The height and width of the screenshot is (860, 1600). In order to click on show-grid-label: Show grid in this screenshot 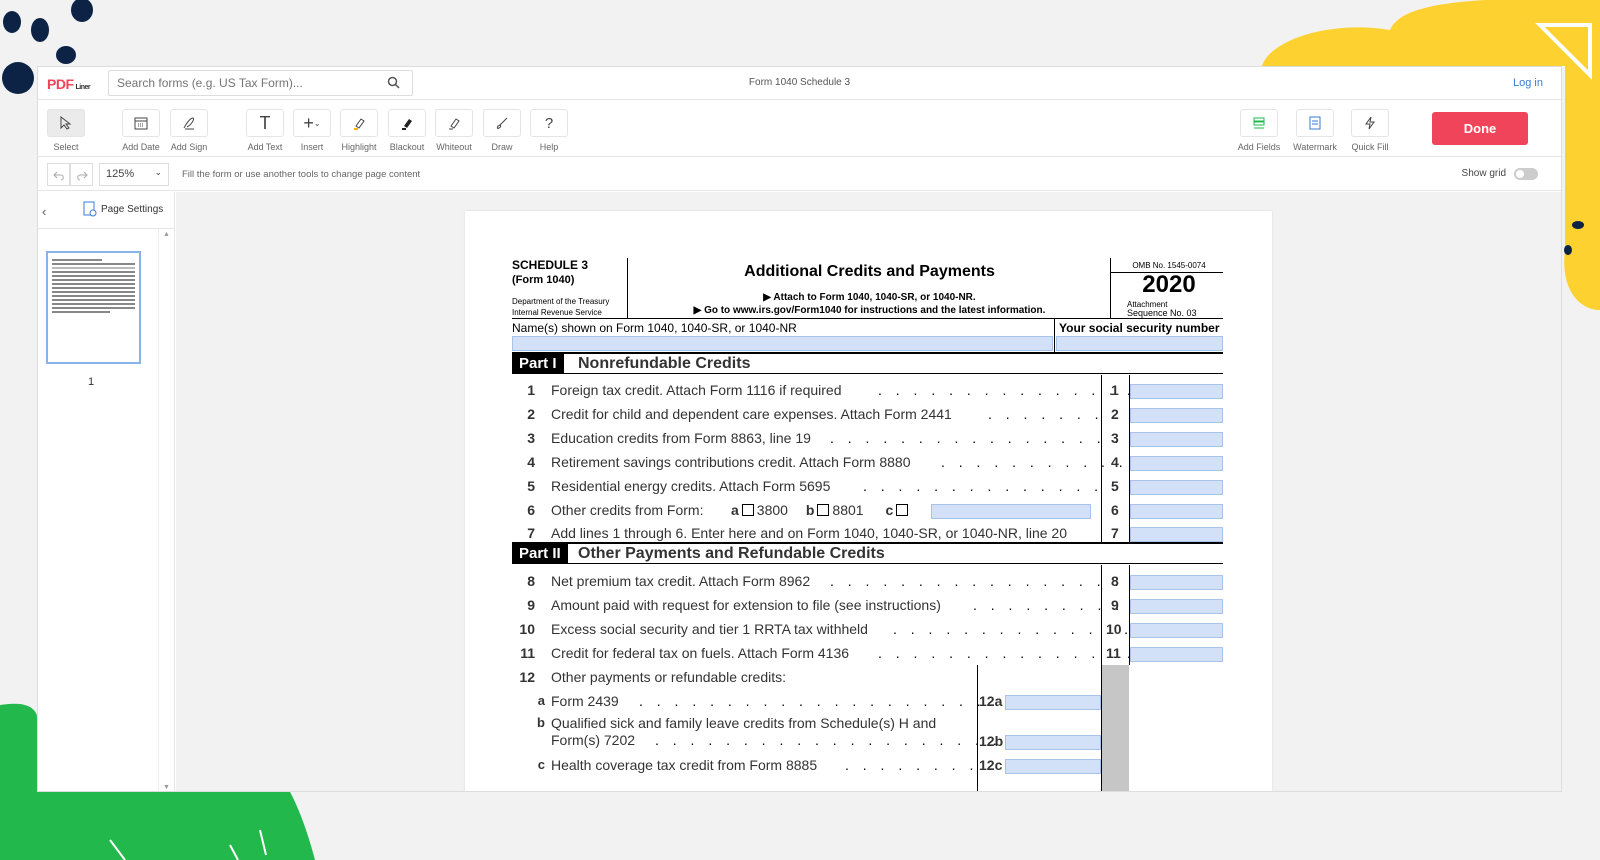, I will do `click(1483, 173)`.